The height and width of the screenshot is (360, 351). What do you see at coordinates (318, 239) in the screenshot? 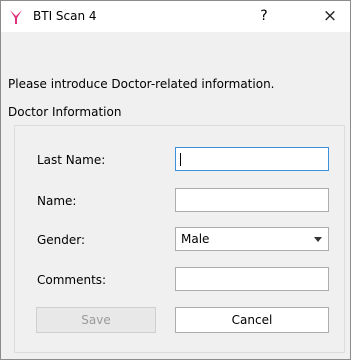
I see `chevron-down-icon` at bounding box center [318, 239].